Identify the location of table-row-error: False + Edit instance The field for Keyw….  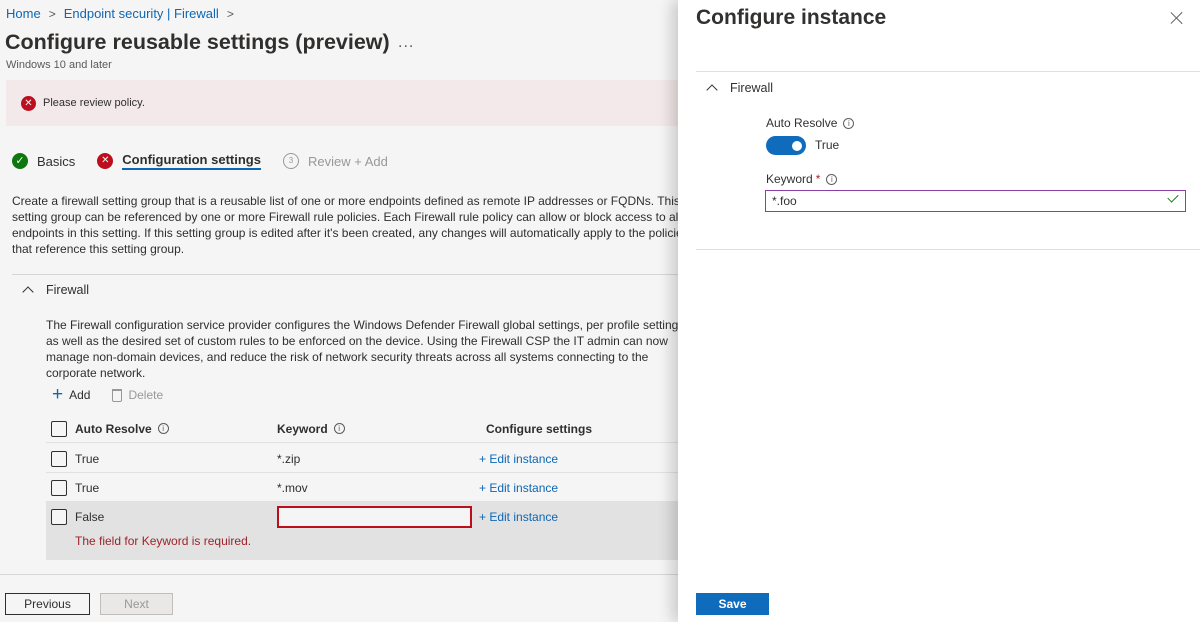
(362, 531).